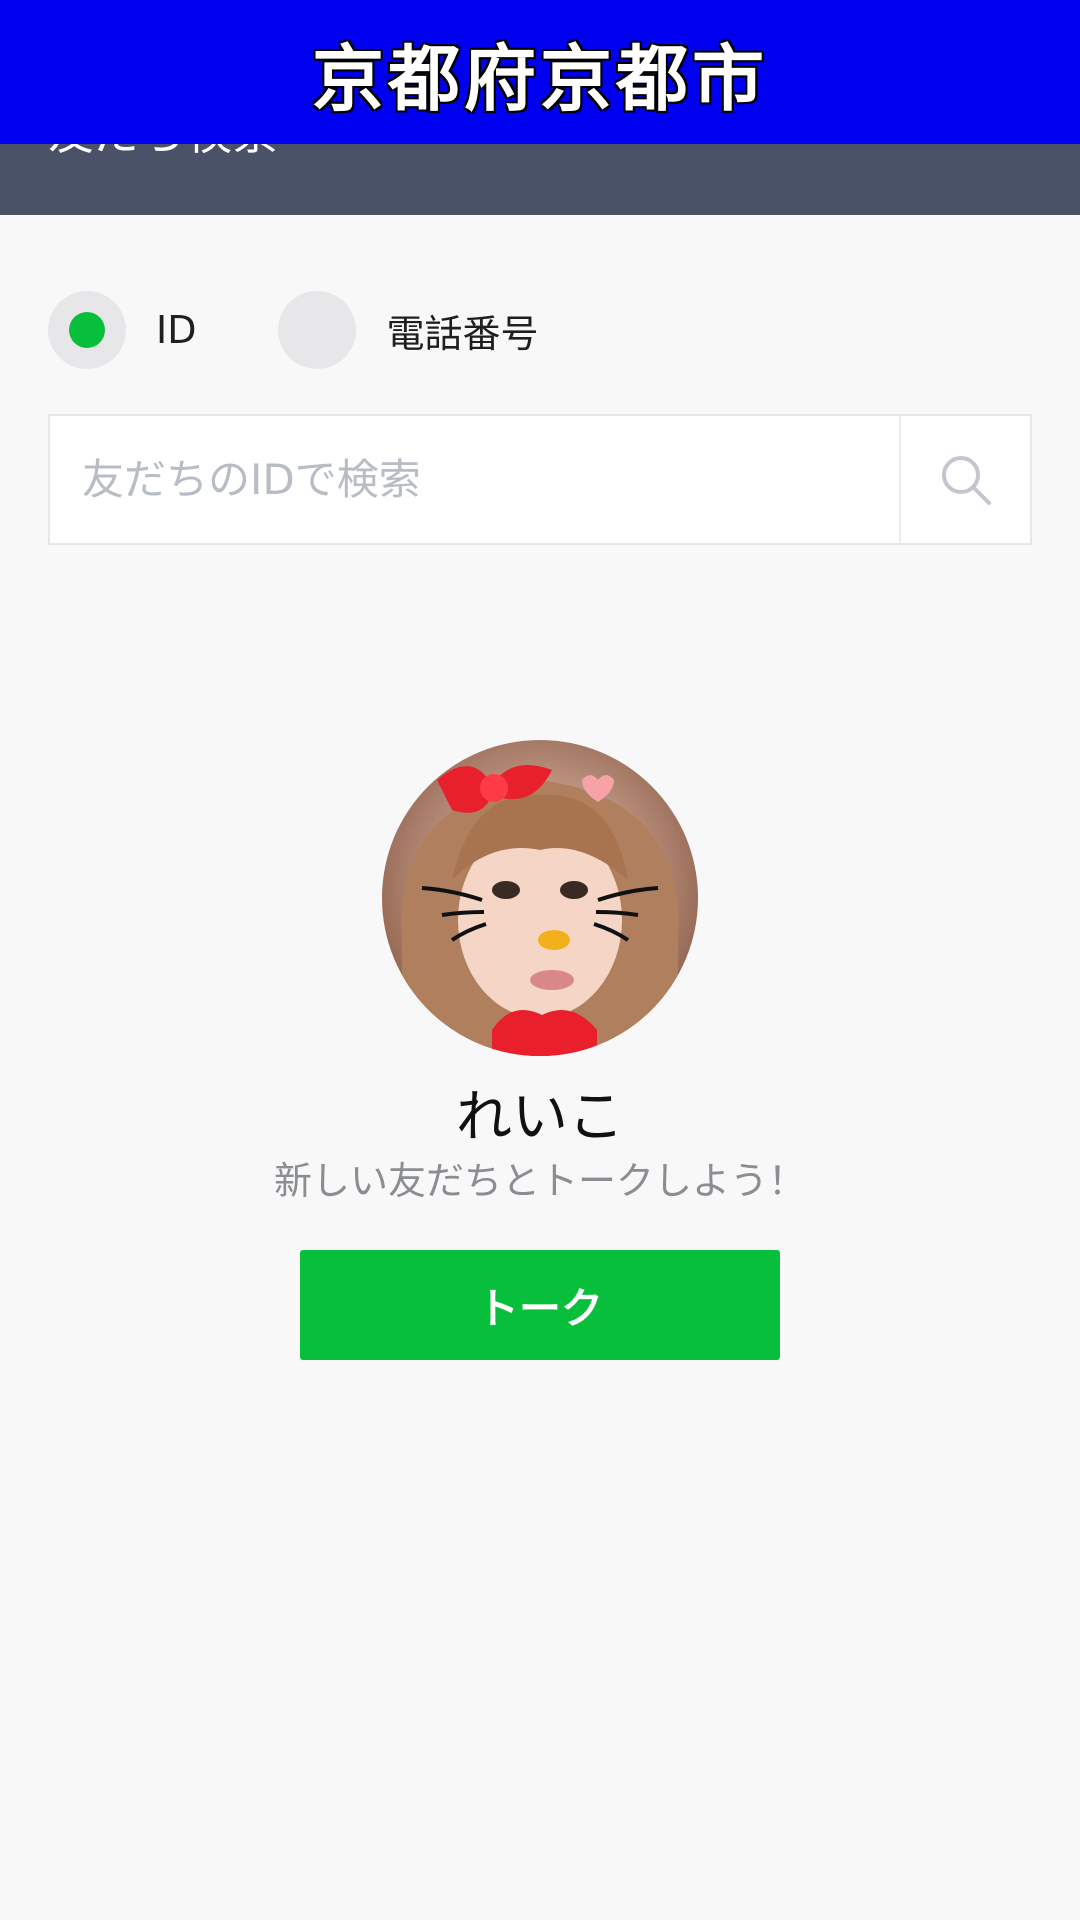 This screenshot has height=1920, width=1080. What do you see at coordinates (539, 78) in the screenshot?
I see `banner-text: 京都府京都市` at bounding box center [539, 78].